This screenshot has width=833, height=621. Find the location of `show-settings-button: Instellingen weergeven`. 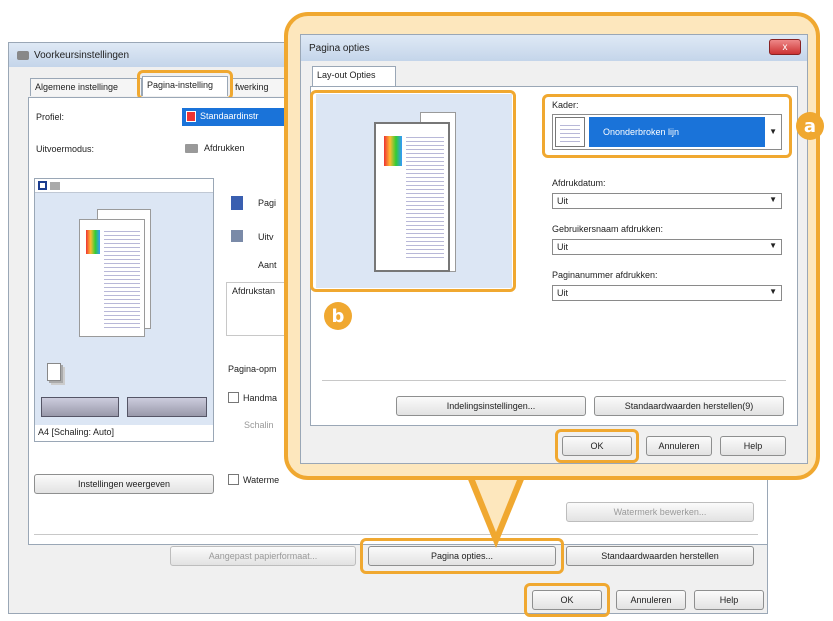

show-settings-button: Instellingen weergeven is located at coordinates (124, 484).